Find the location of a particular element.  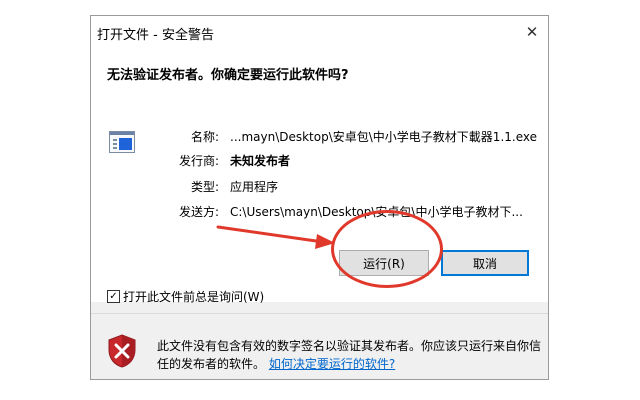

publisher-value: 未知发布者 is located at coordinates (260, 161).